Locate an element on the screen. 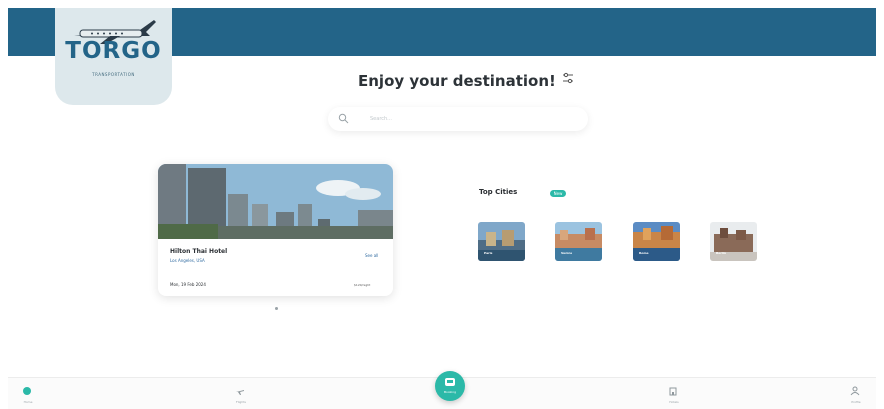 This screenshot has height=409, width=884. logo-tagline: TRANSPORTATION is located at coordinates (113, 74).